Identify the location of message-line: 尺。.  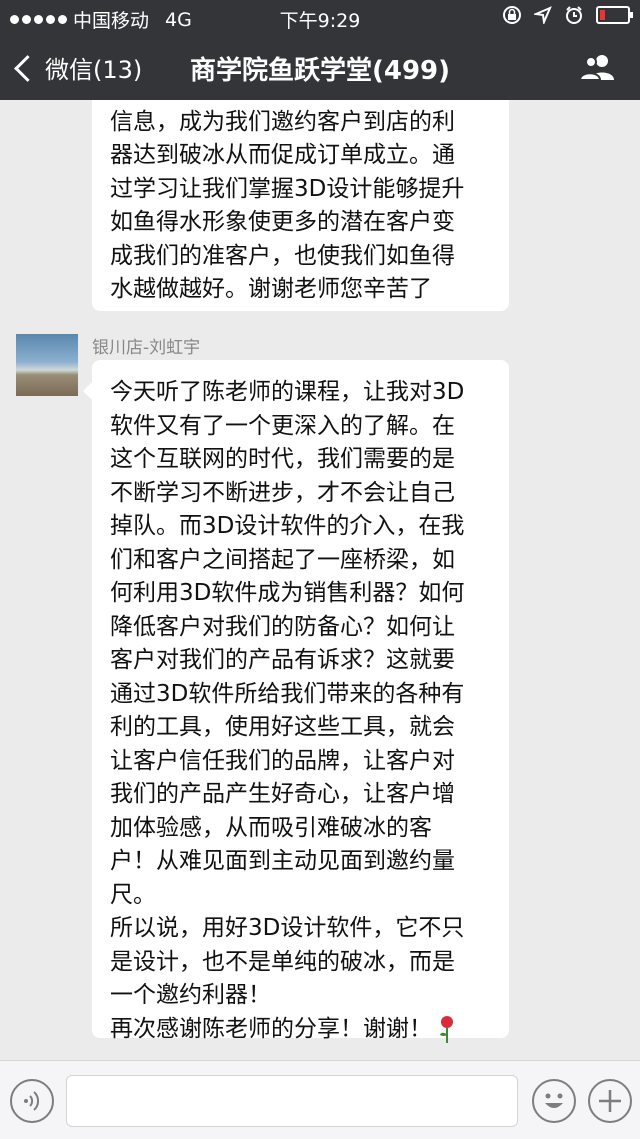
(133, 894).